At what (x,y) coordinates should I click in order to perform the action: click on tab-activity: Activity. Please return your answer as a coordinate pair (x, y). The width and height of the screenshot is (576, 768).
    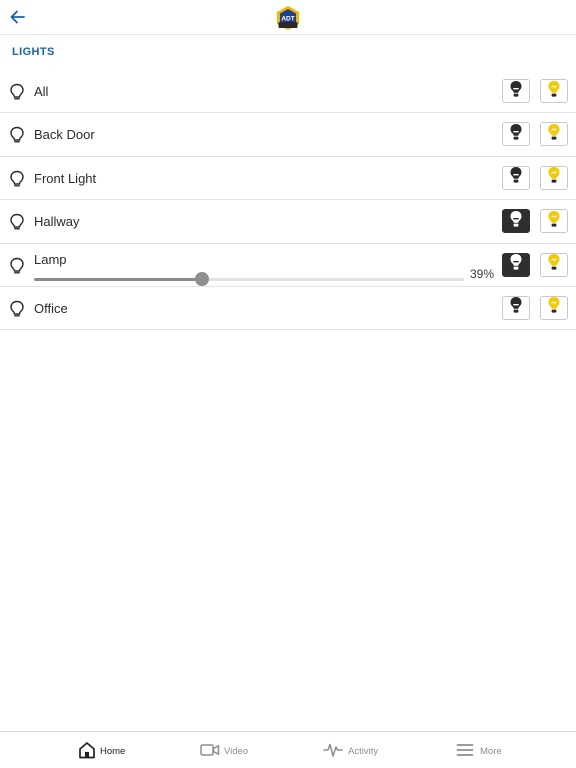
    Looking at the image, I should click on (358, 751).